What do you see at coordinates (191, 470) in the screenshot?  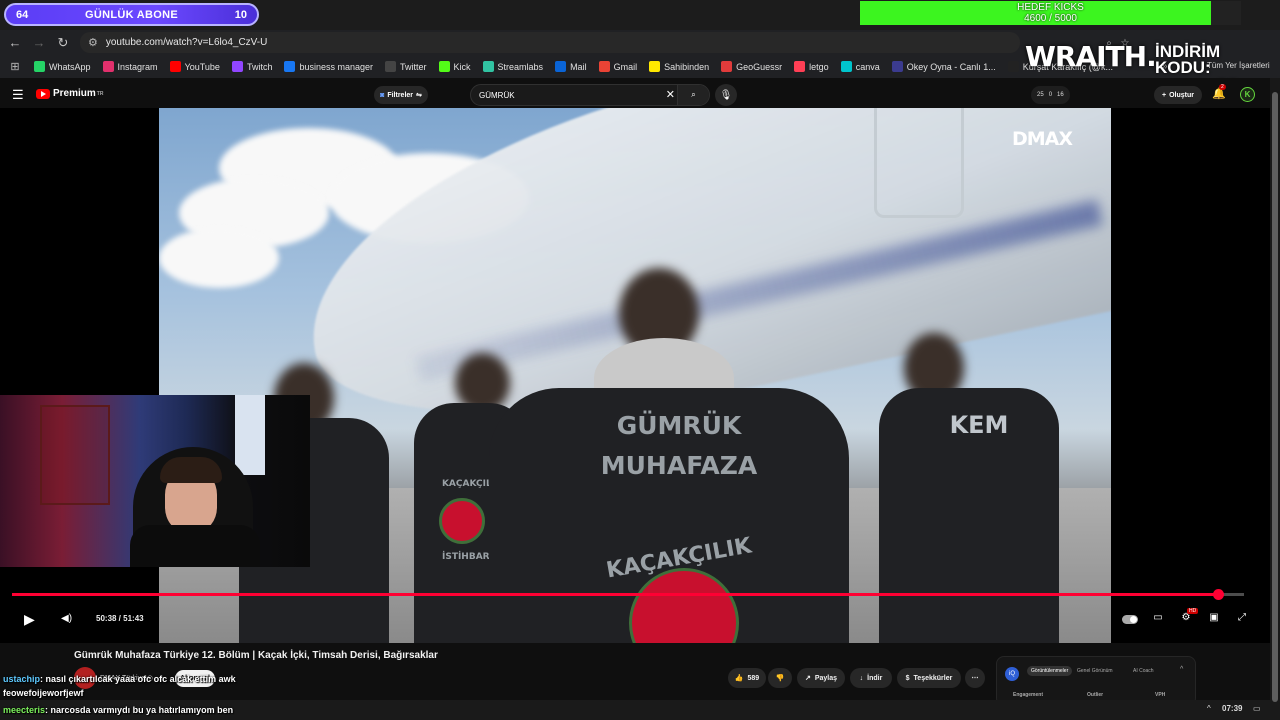 I see `streamer-hair` at bounding box center [191, 470].